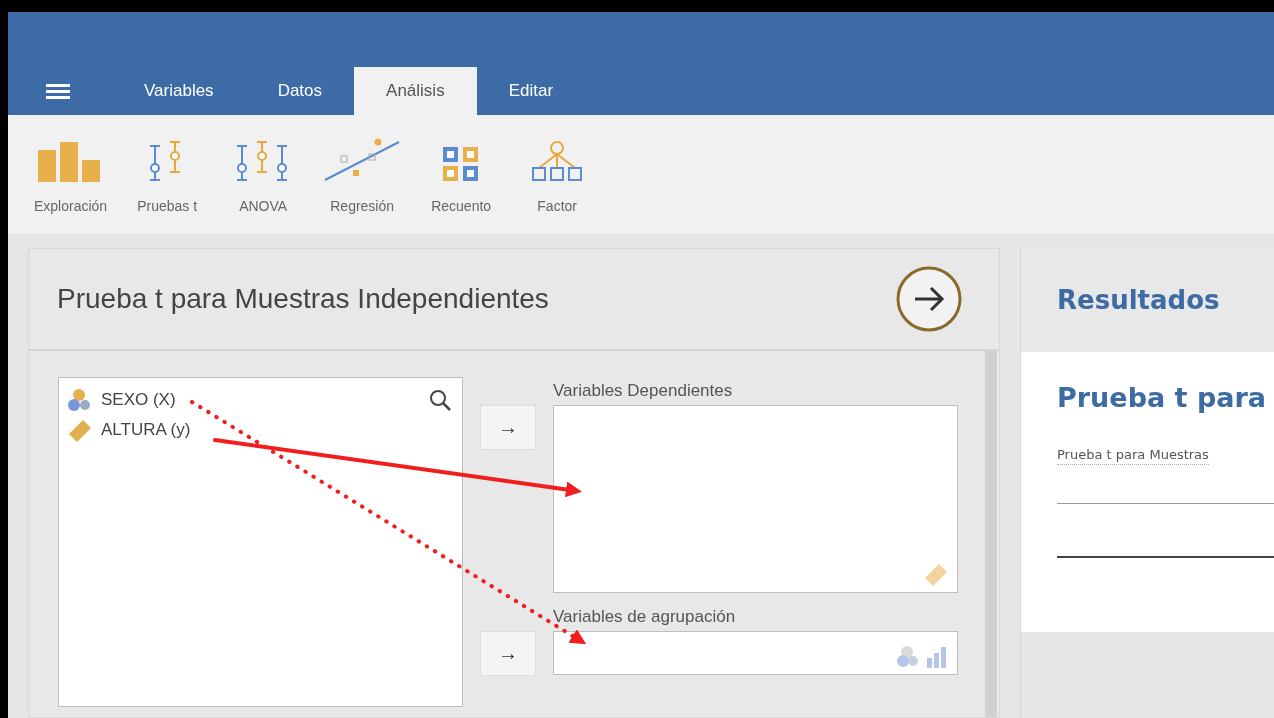 Image resolution: width=1274 pixels, height=718 pixels. I want to click on variable-item: SEXO (X), so click(138, 400).